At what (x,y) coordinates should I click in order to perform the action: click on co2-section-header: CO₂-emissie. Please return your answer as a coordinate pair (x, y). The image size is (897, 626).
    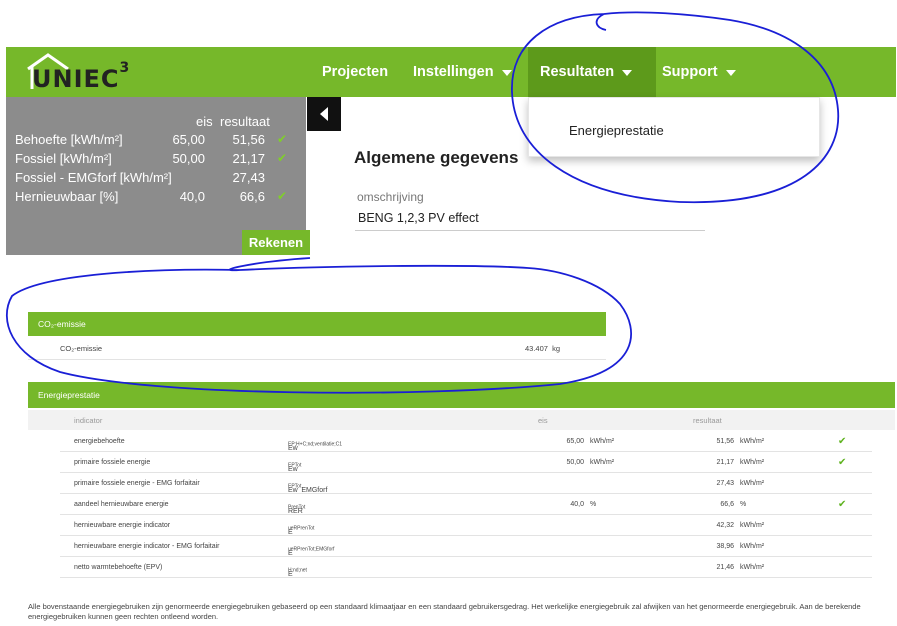
    Looking at the image, I should click on (317, 324).